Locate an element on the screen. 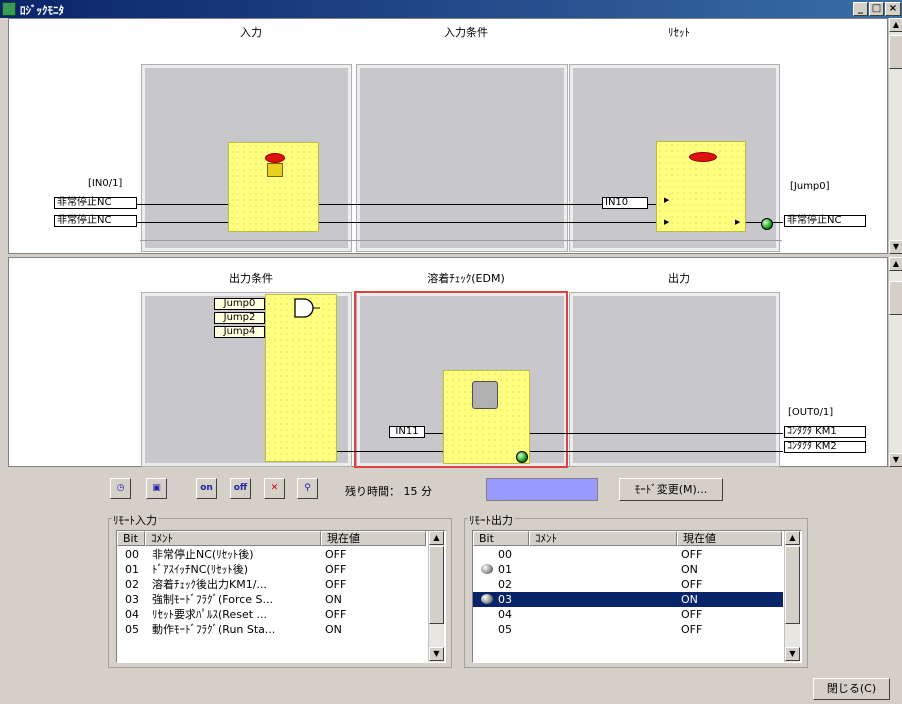 This screenshot has height=704, width=902. lock-icon: ▣ is located at coordinates (156, 488).